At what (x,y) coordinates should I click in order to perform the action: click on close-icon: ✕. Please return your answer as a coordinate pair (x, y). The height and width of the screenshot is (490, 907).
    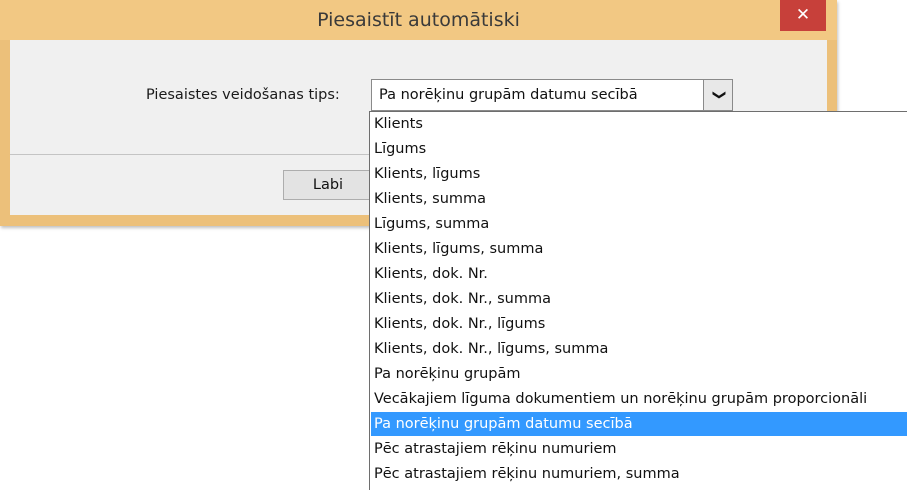
    Looking at the image, I should click on (803, 15).